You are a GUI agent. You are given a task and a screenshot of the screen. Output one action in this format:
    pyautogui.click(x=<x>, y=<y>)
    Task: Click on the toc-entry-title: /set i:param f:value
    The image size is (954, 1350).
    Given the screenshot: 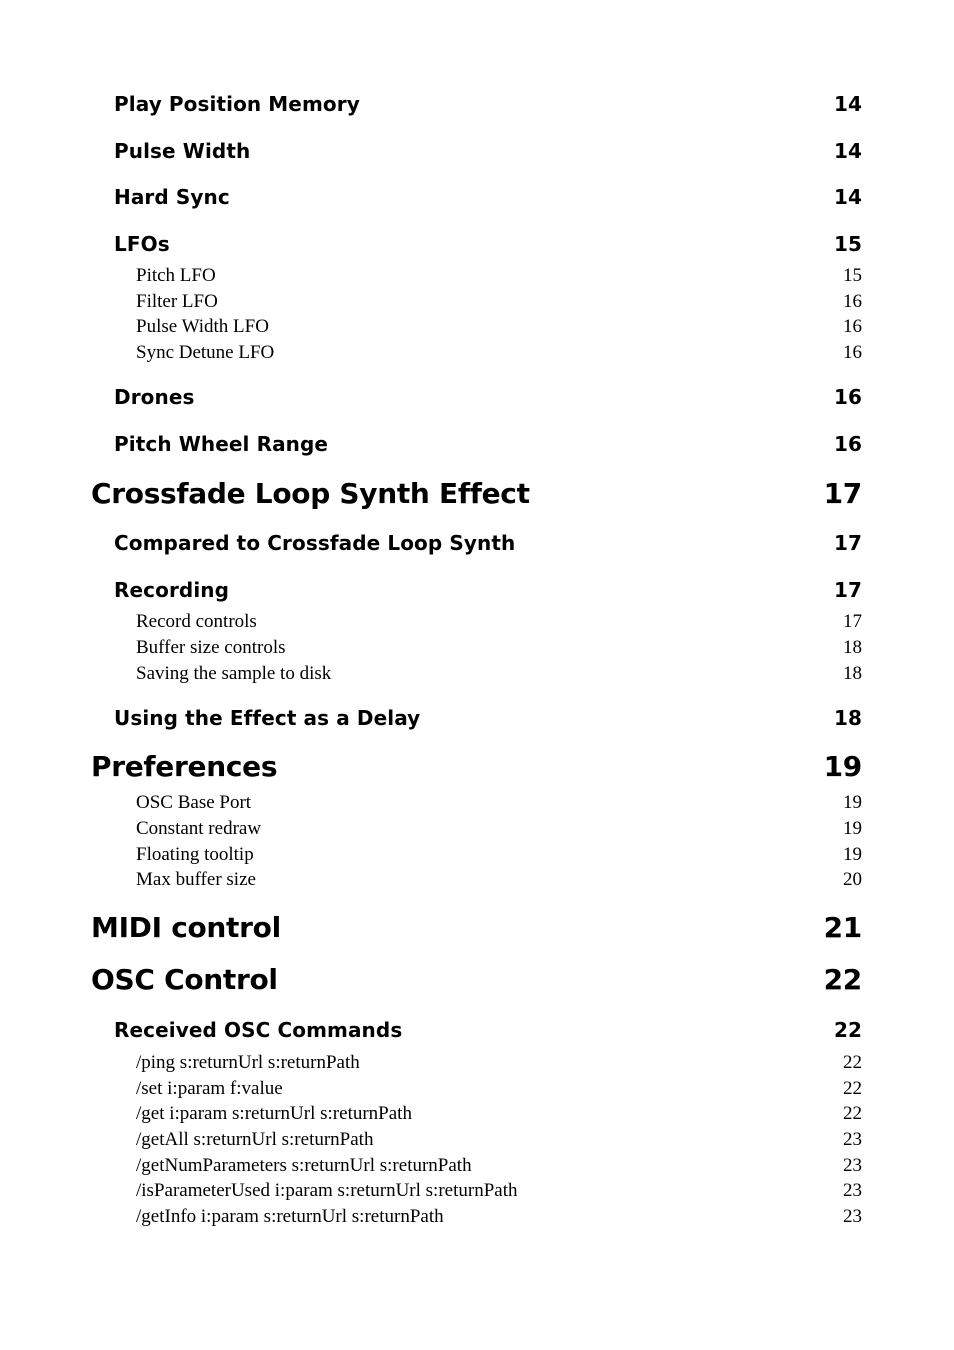 What is the action you would take?
    pyautogui.click(x=209, y=1088)
    